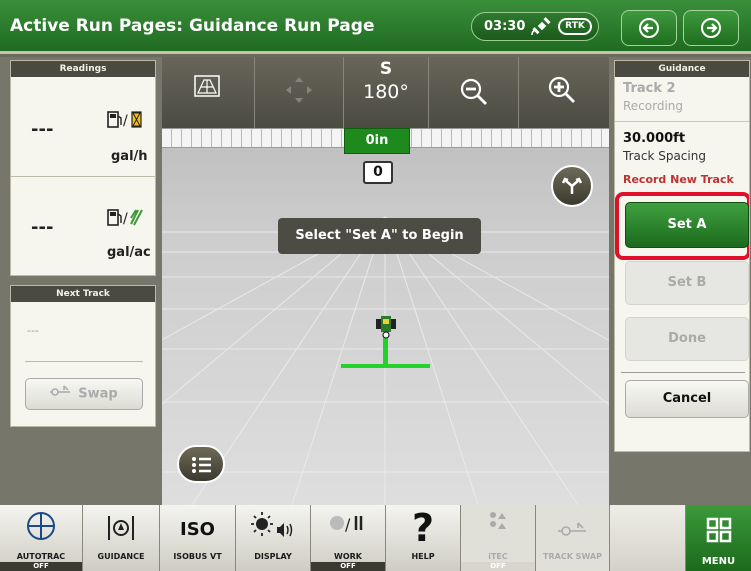 This screenshot has width=751, height=571. I want to click on instruction-message: Select "Set A" to Begin, so click(379, 236).